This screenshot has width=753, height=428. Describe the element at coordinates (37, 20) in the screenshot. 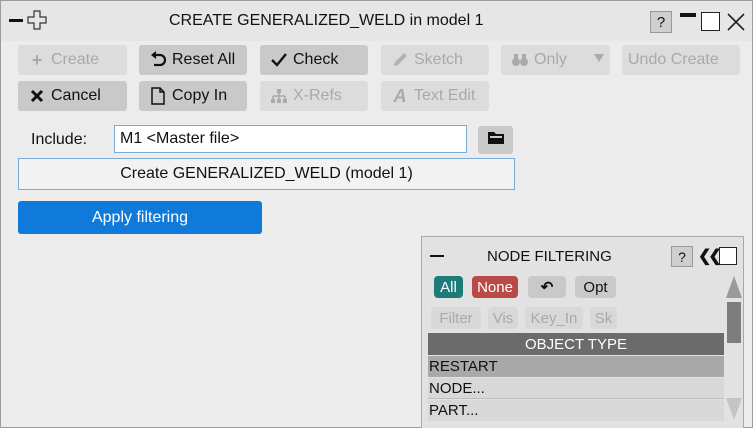

I see `move-cross-icon` at that location.